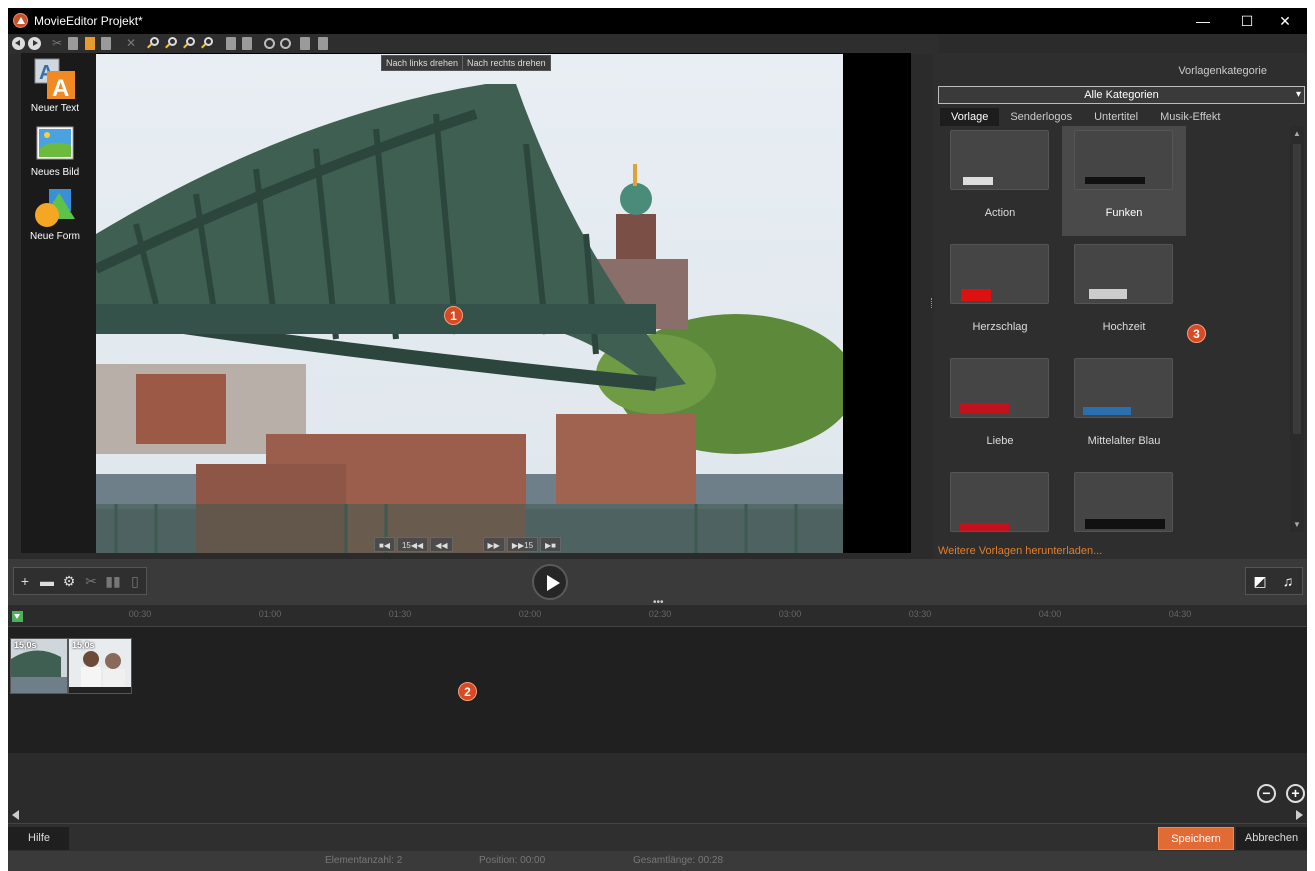 The height and width of the screenshot is (871, 1315). Describe the element at coordinates (25, 581) in the screenshot. I see `add-icon: +` at that location.